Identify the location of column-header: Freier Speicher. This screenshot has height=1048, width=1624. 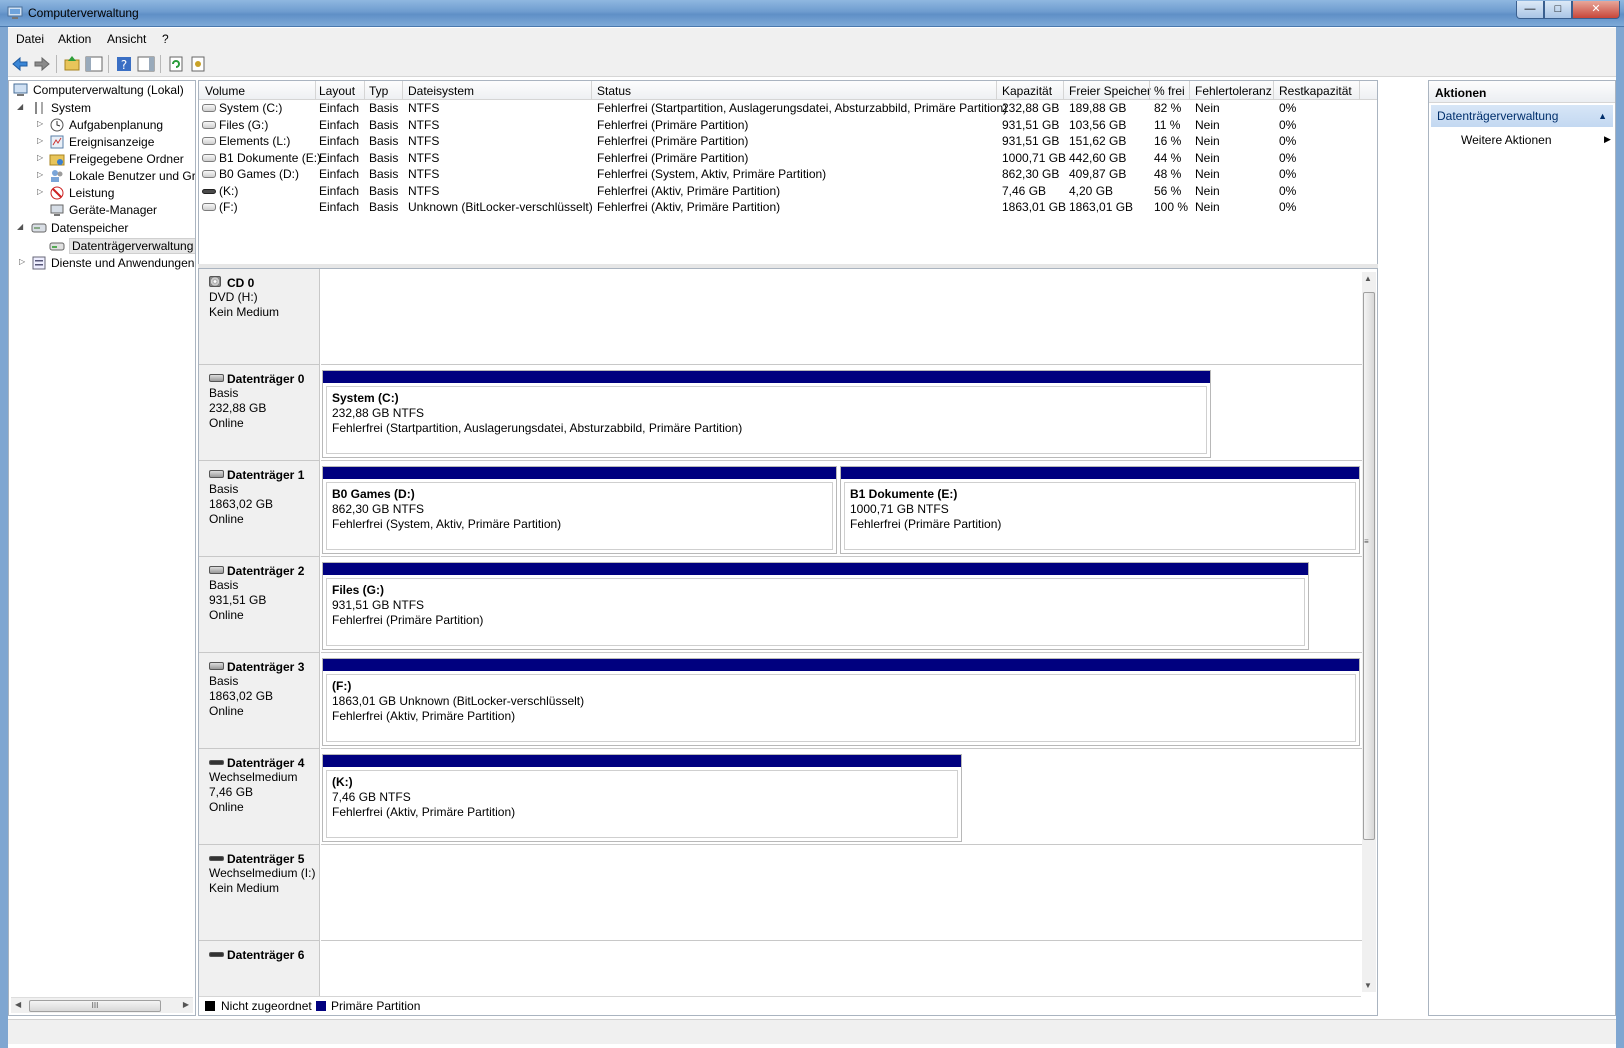
(1110, 91).